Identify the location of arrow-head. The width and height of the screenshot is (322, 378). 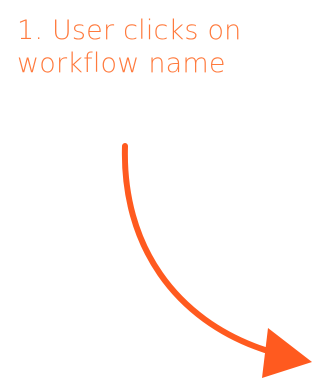
(287, 353).